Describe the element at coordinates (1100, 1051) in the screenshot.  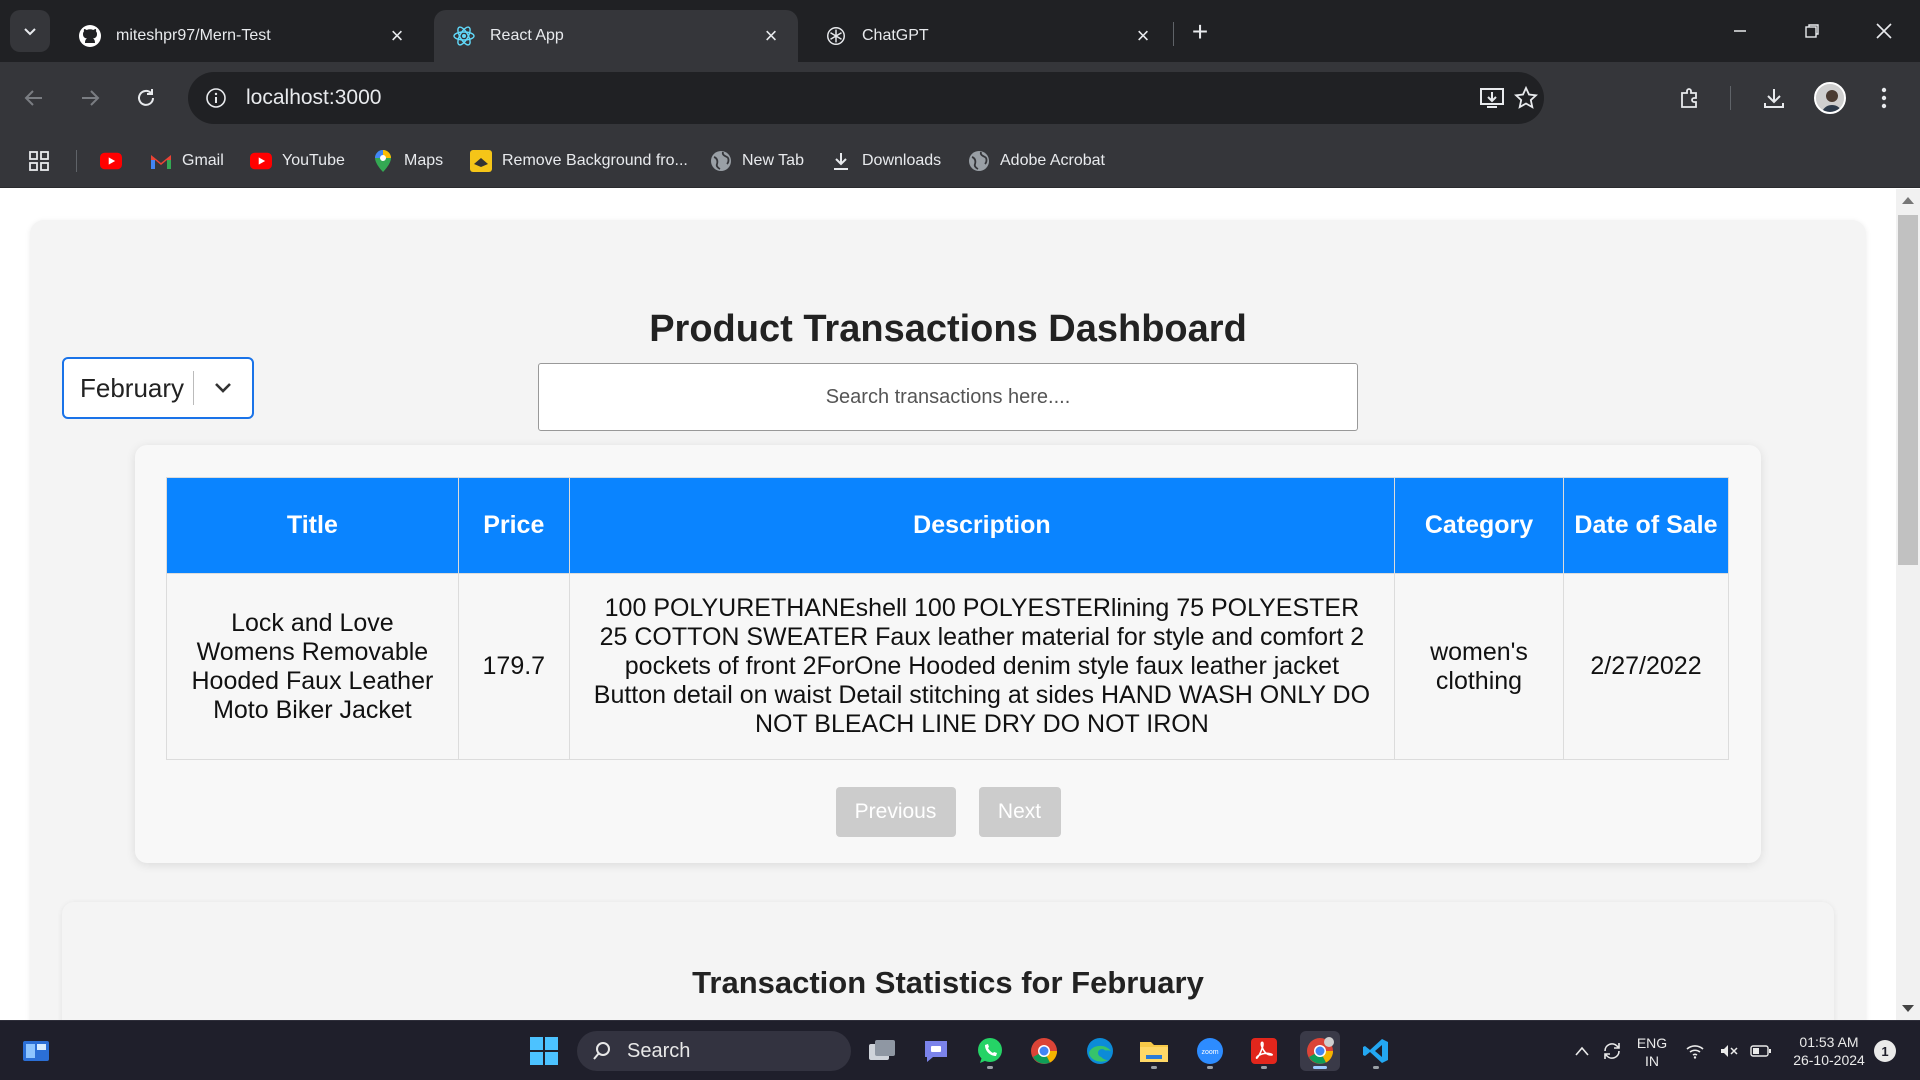
I see `edge-icon` at that location.